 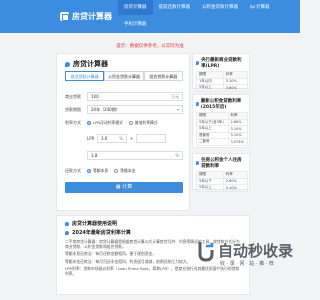 What do you see at coordinates (92, 16) in the screenshot?
I see `logo-text: 房贷计算器` at bounding box center [92, 16].